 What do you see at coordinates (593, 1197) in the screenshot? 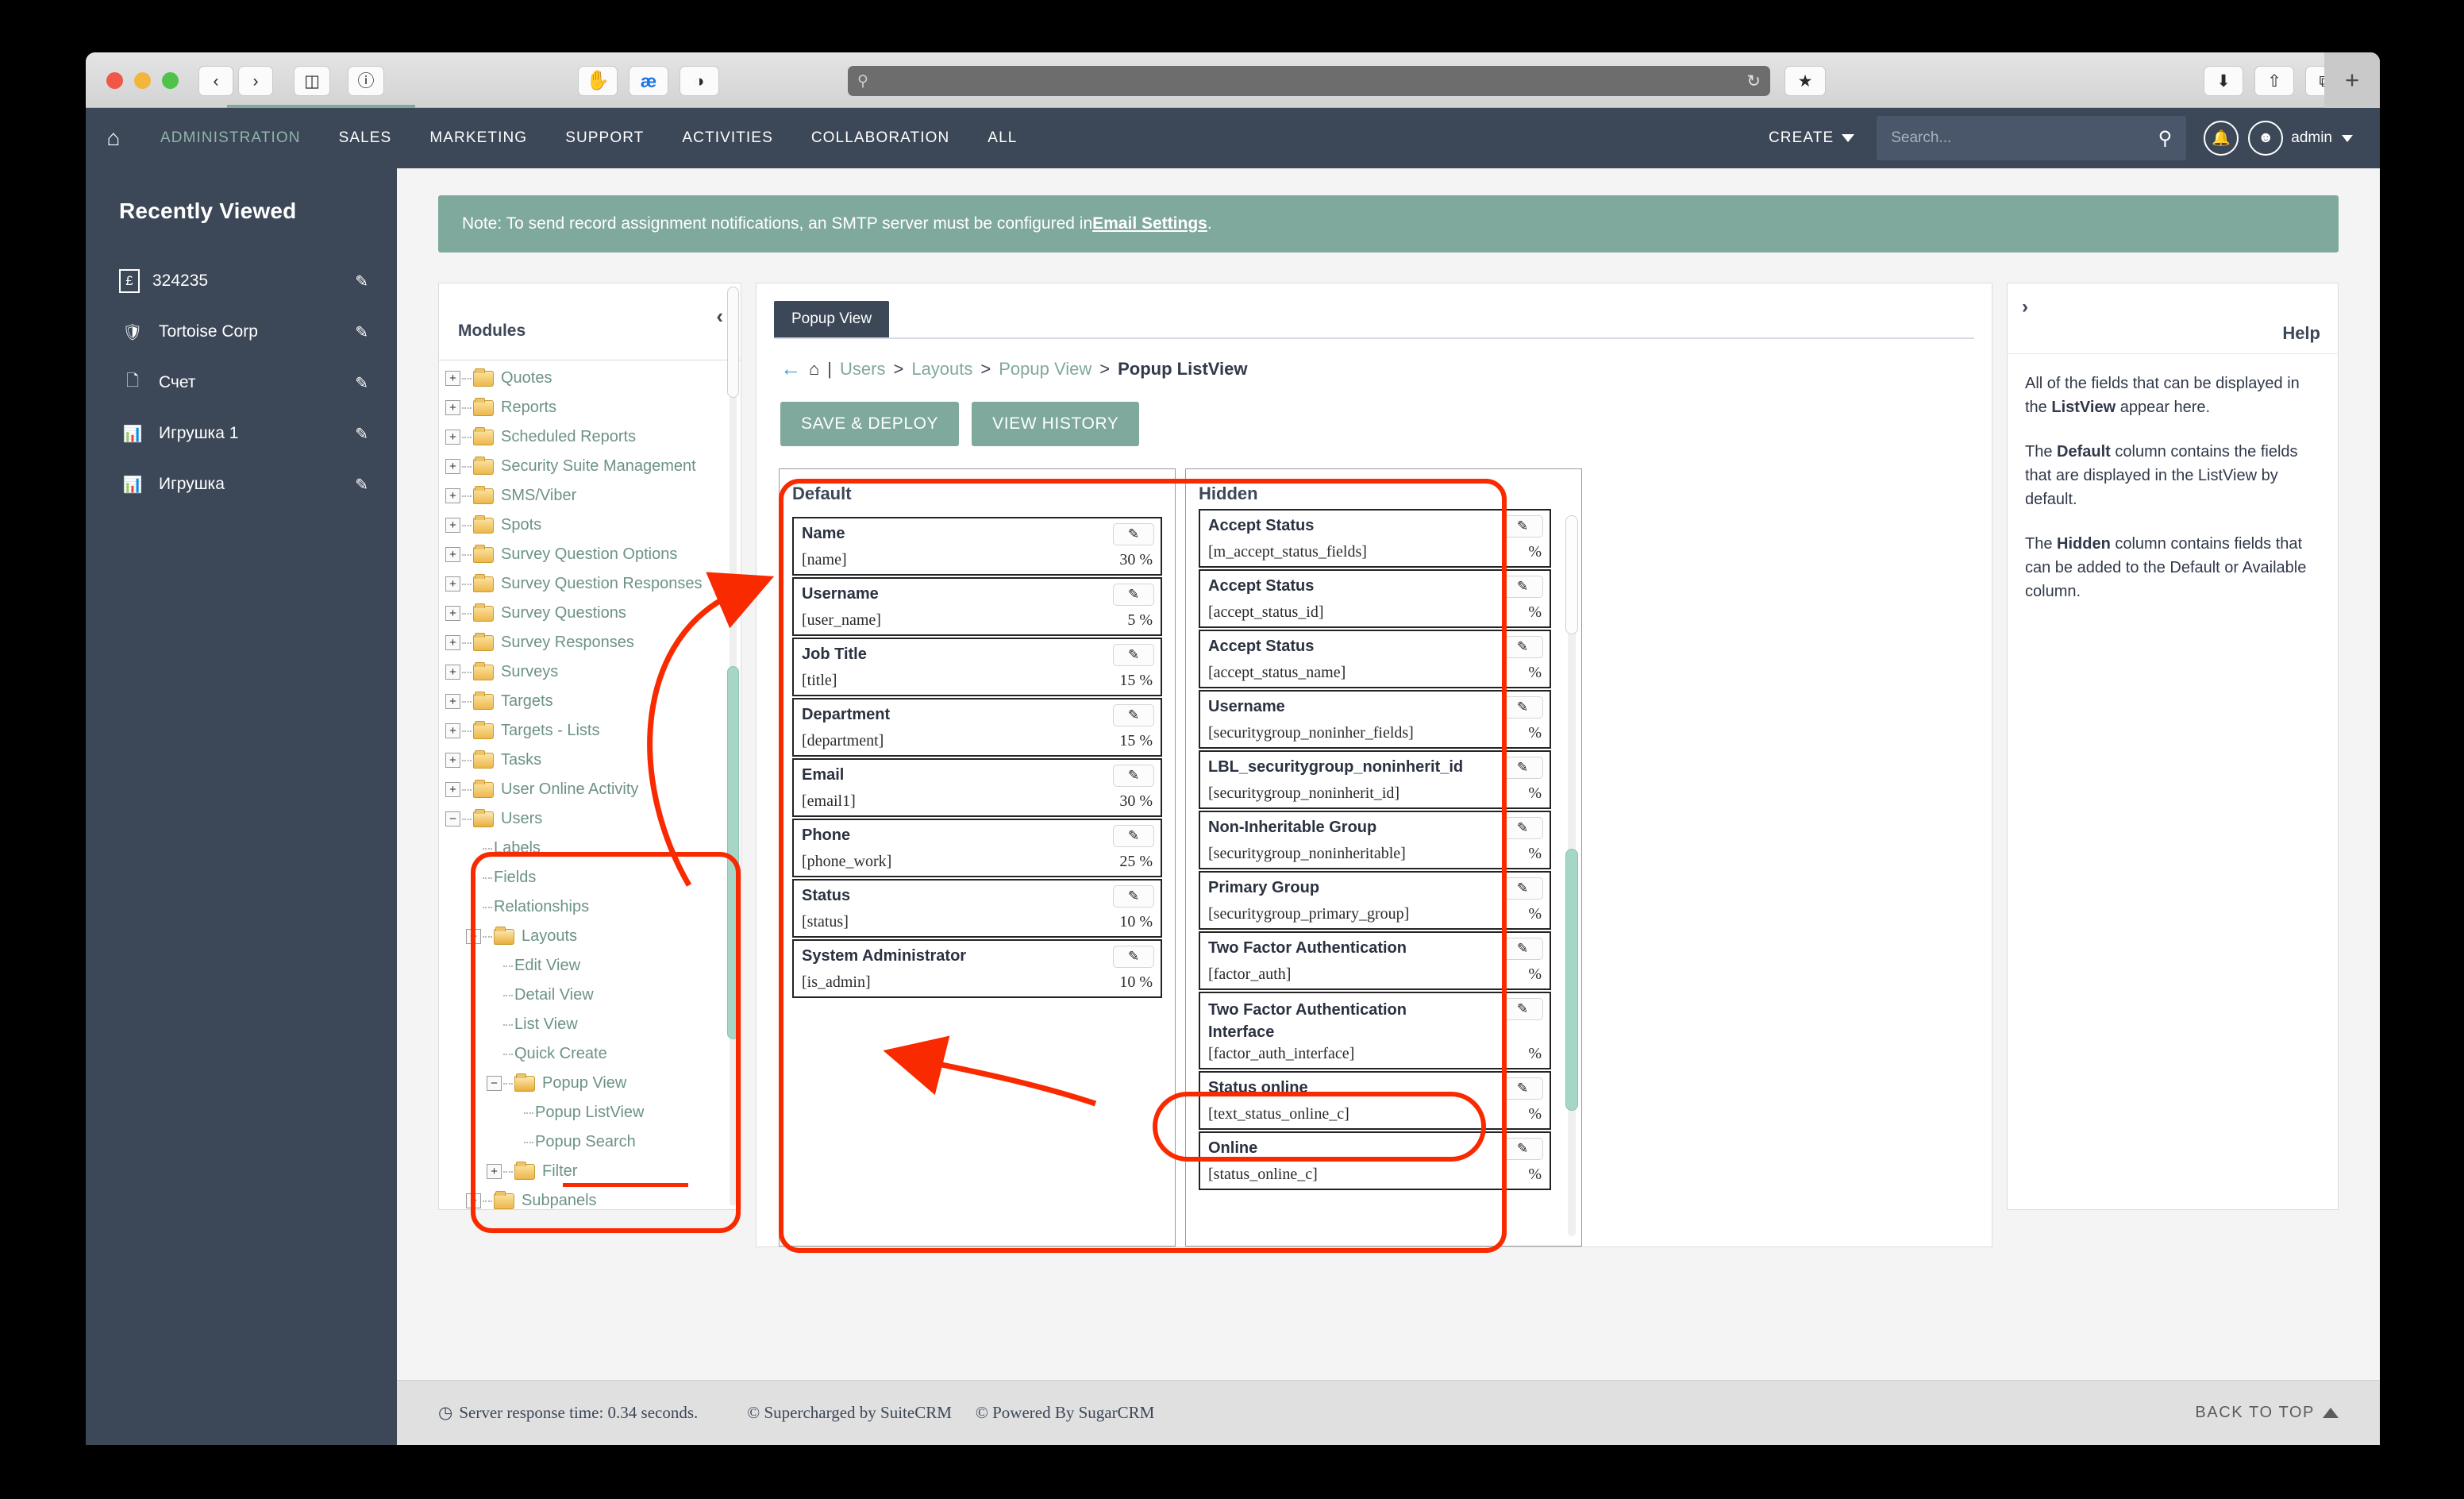
I see `tree-node-subpanels: + Subpanels` at bounding box center [593, 1197].